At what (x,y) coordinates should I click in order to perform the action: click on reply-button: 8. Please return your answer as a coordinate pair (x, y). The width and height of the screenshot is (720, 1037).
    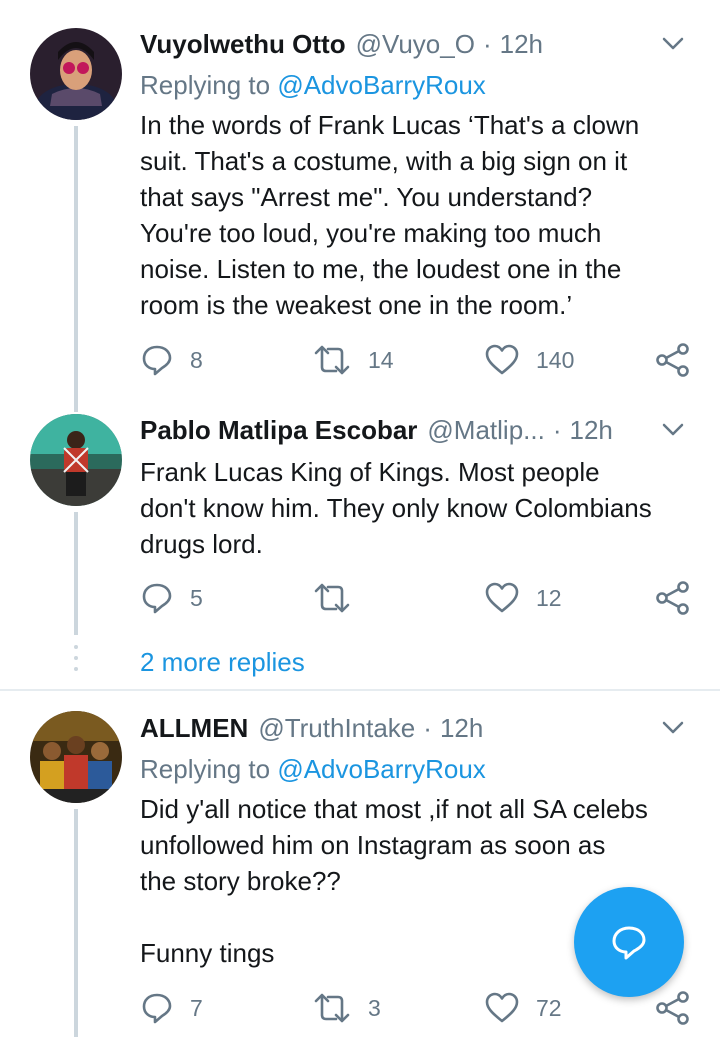
    Looking at the image, I should click on (171, 360).